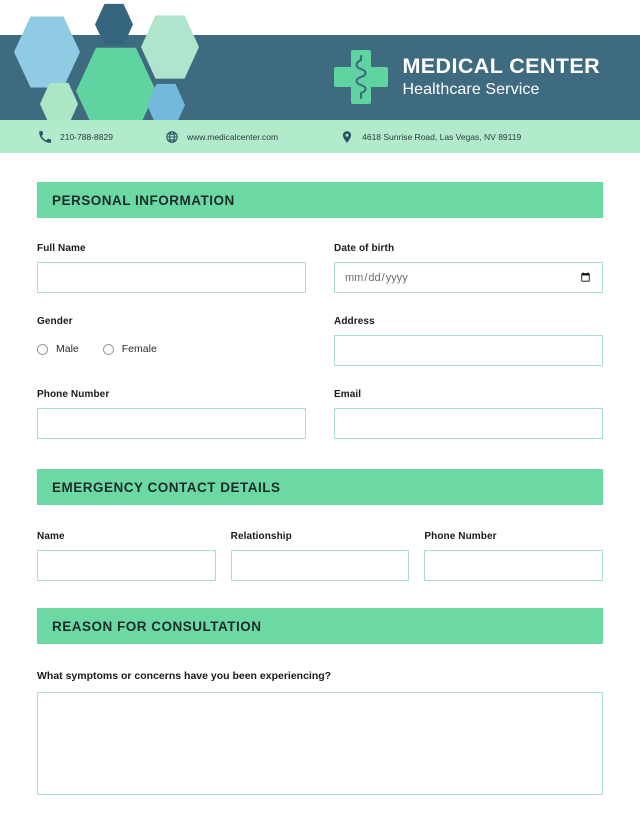 The image size is (640, 828). What do you see at coordinates (348, 394) in the screenshot?
I see `label-email: Email` at bounding box center [348, 394].